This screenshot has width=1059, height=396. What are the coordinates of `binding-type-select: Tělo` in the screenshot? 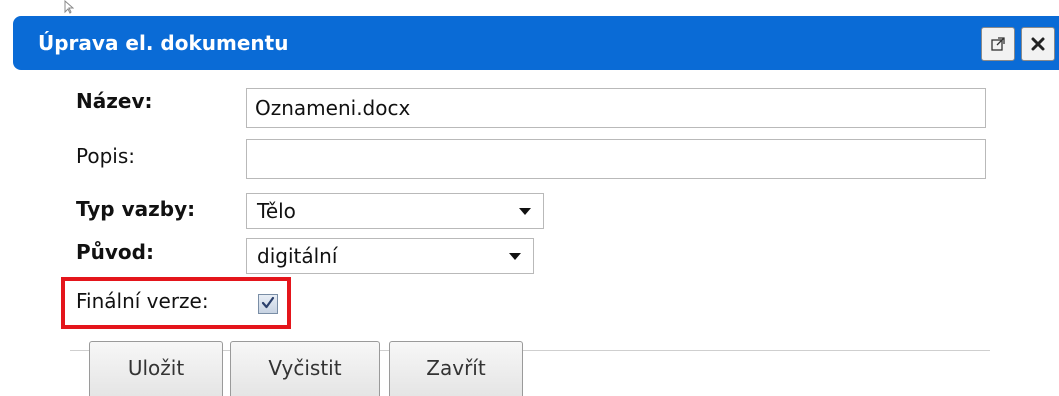 It's located at (395, 211).